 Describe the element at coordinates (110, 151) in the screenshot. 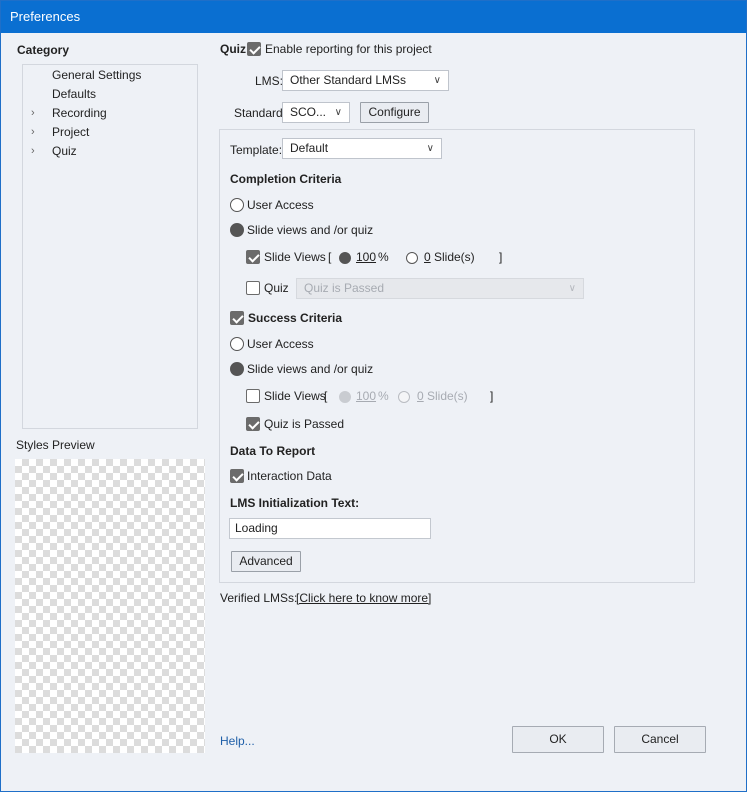

I see `tree-item-quiz: › Quiz` at that location.